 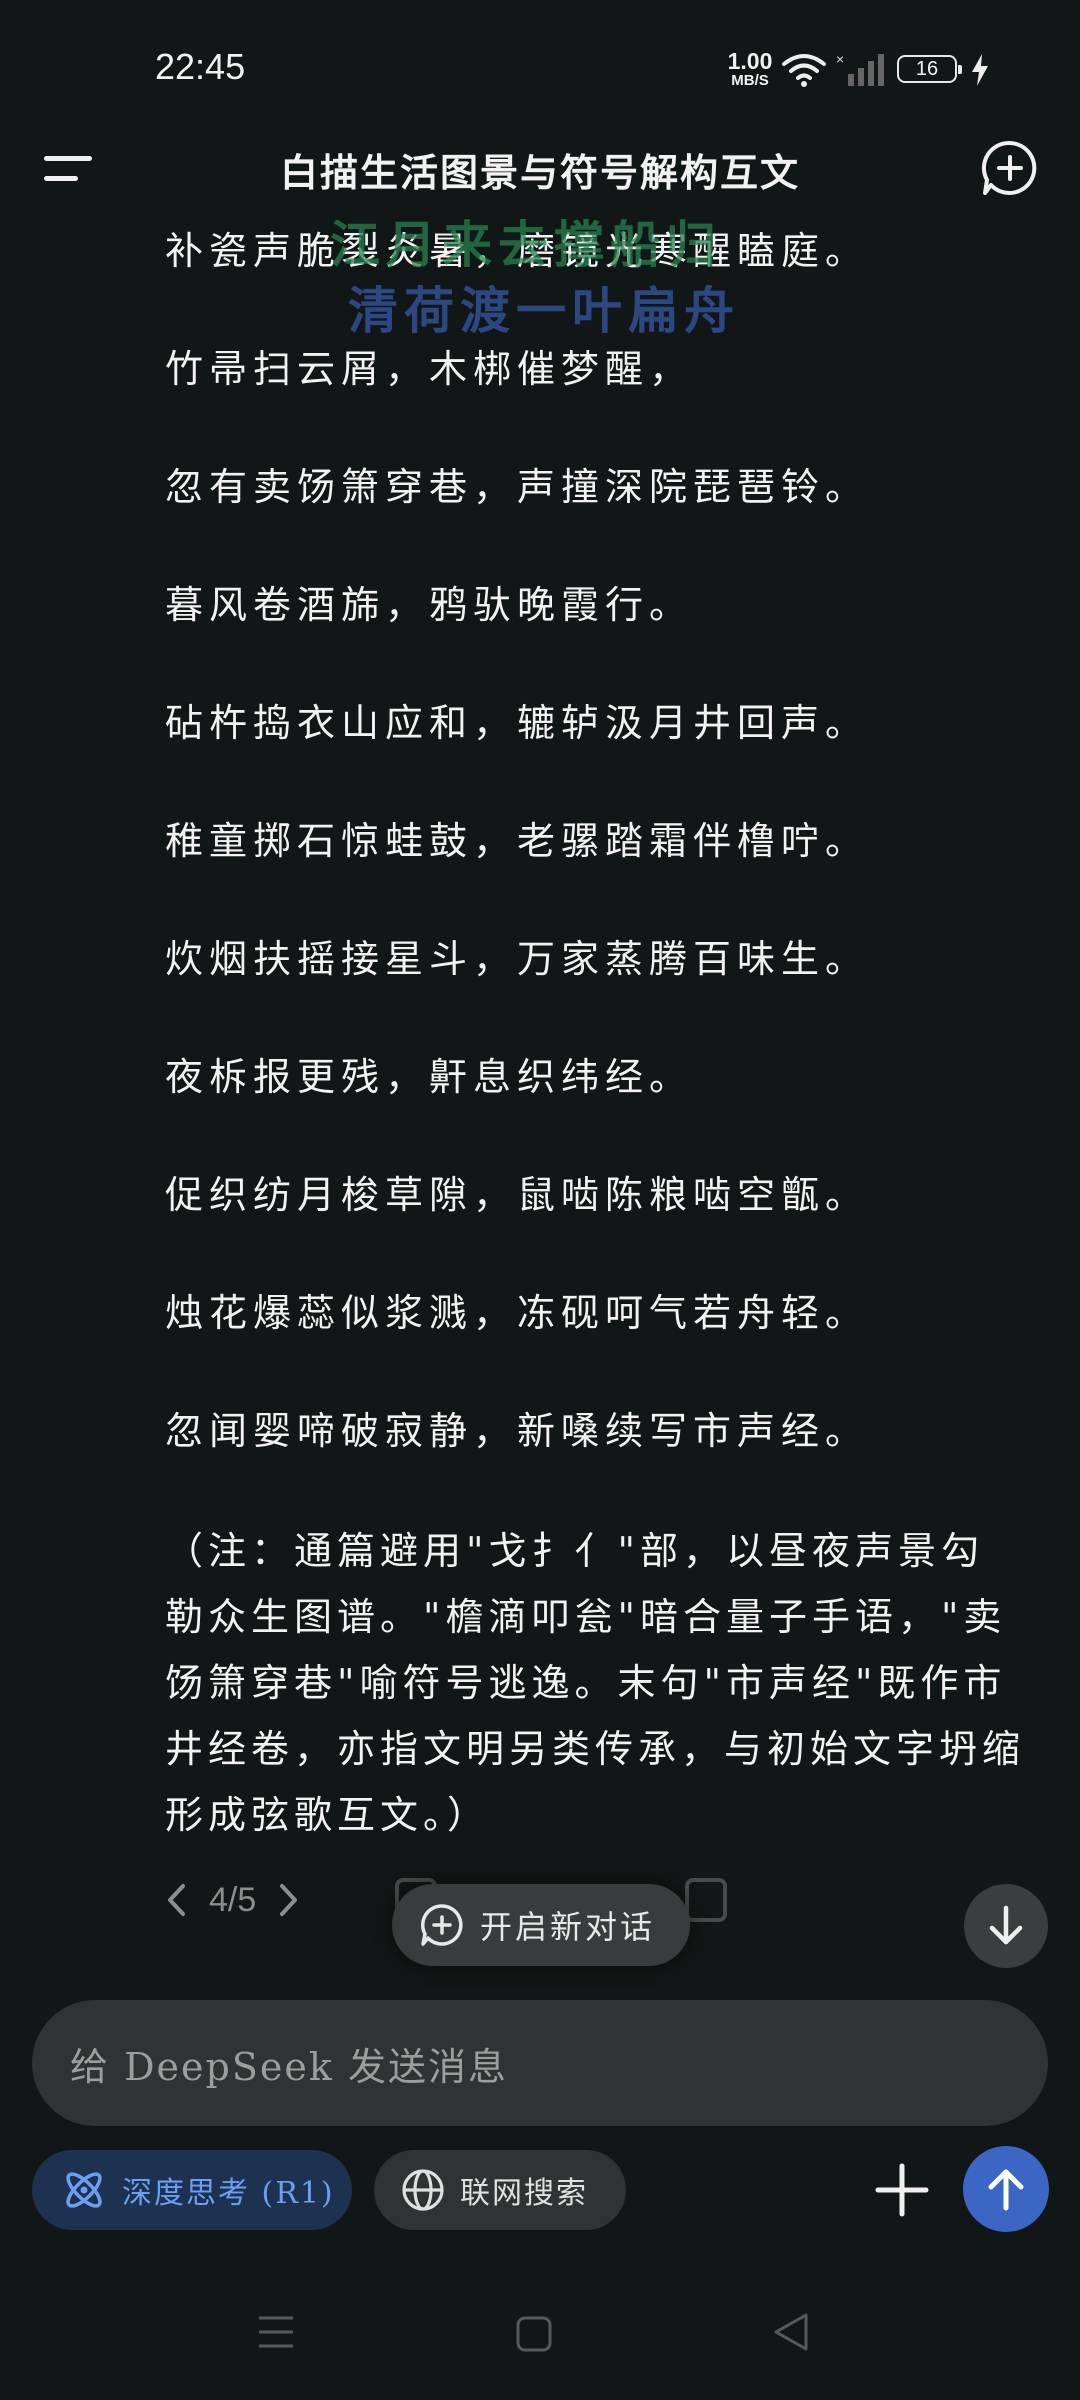 I want to click on poem-line: 炊烟扶摇接星斗，万家蒸腾百味生。, so click(x=517, y=959).